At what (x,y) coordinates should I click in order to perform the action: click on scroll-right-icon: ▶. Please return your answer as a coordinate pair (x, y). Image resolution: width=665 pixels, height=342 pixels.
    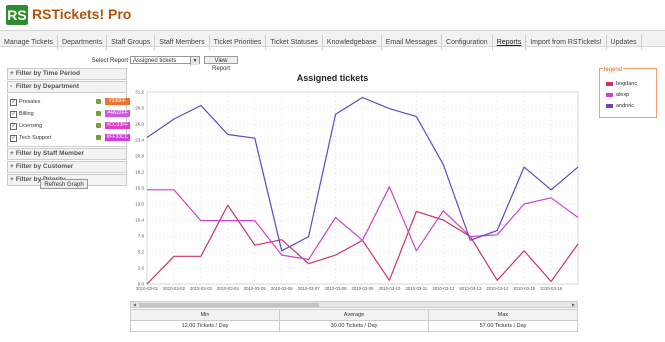
    Looking at the image, I should click on (573, 304).